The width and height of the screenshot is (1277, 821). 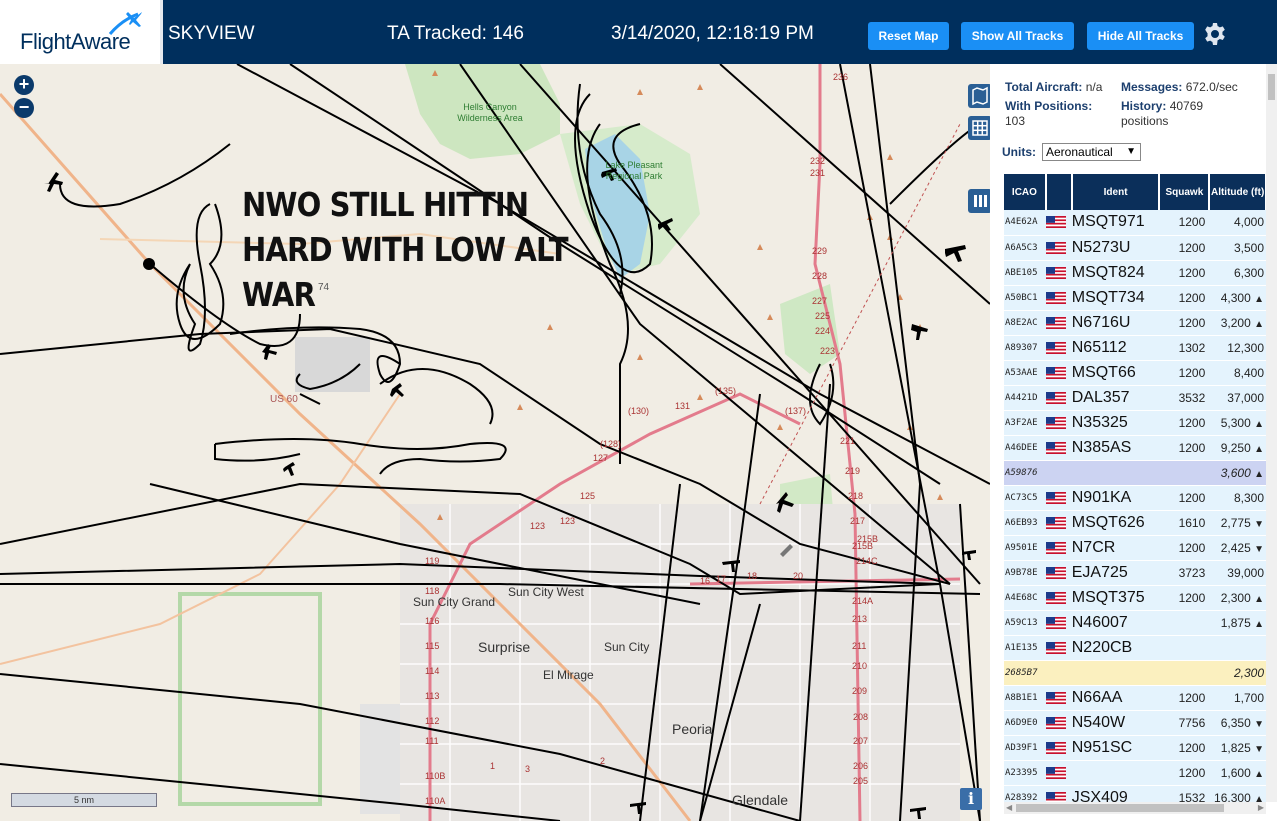 I want to click on table-row: A3F2AE N35325 1200 5,300 ▲, so click(x=1135, y=423).